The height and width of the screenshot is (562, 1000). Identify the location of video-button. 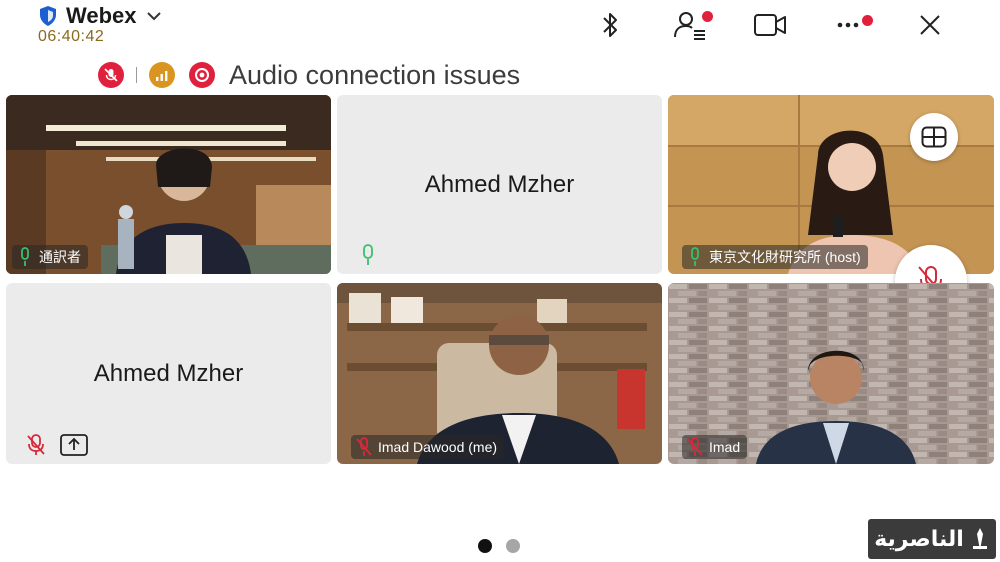
(770, 25).